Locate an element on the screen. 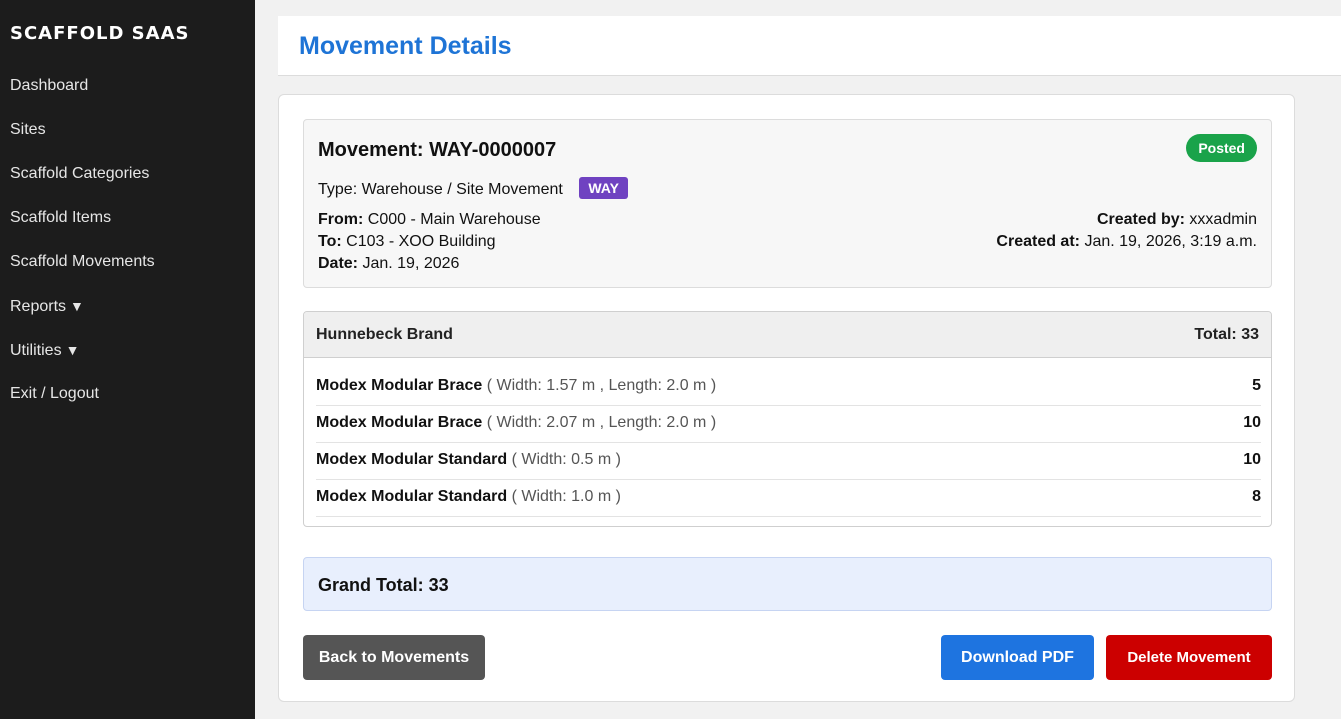 The height and width of the screenshot is (719, 1341). item-dimensions: ( Width: 0.5 m ) is located at coordinates (566, 459).